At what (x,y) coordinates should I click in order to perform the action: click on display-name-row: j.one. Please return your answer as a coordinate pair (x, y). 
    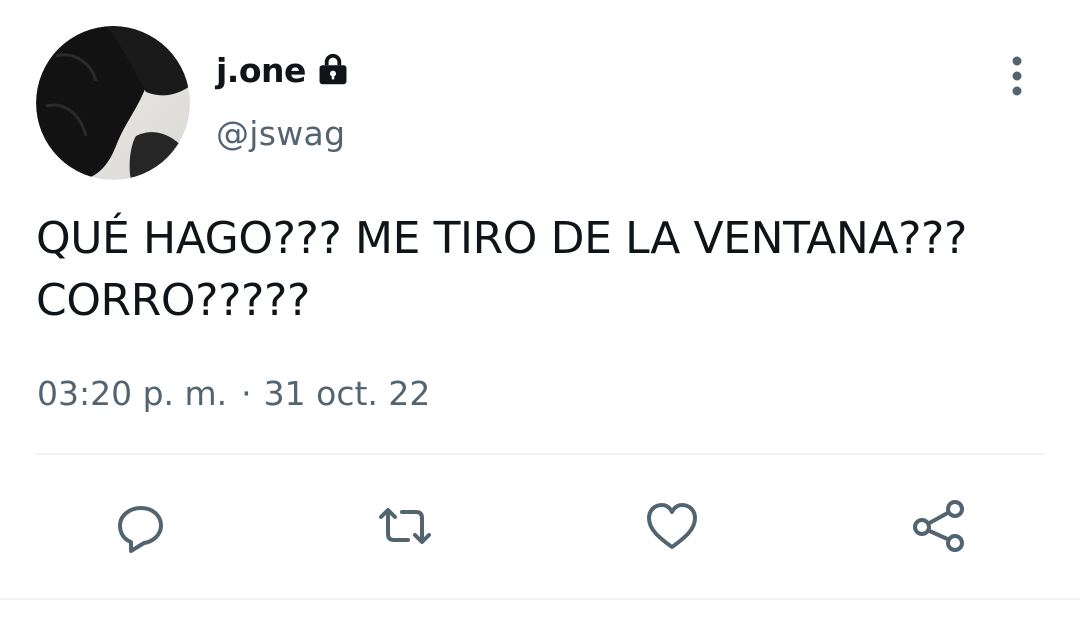
    Looking at the image, I should click on (284, 70).